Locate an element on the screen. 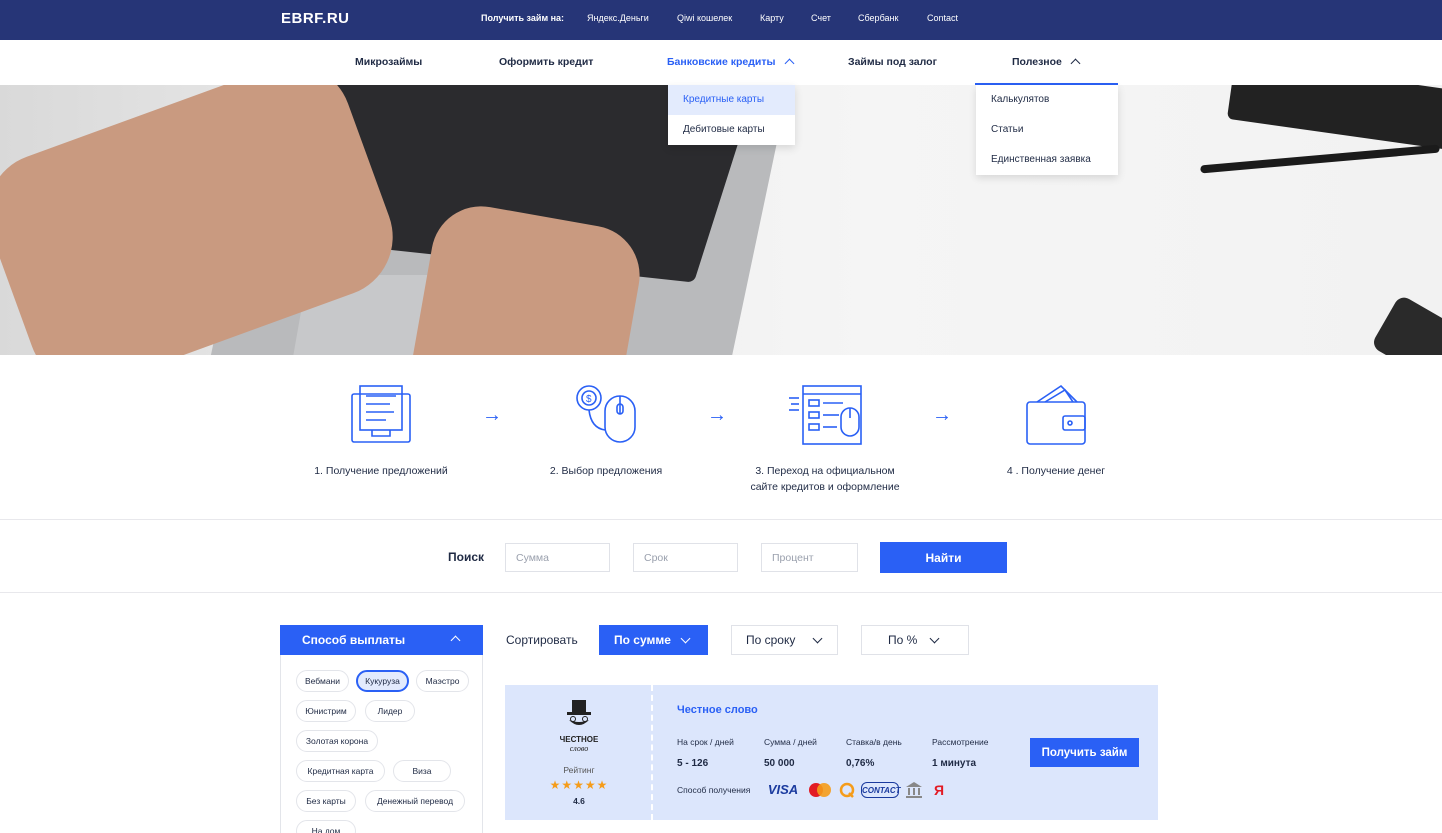 The height and width of the screenshot is (833, 1442). offer-card-brand: ЧЕСТНОЕ слово Рейтинг ★★★★★ 4.6 is located at coordinates (579, 752).